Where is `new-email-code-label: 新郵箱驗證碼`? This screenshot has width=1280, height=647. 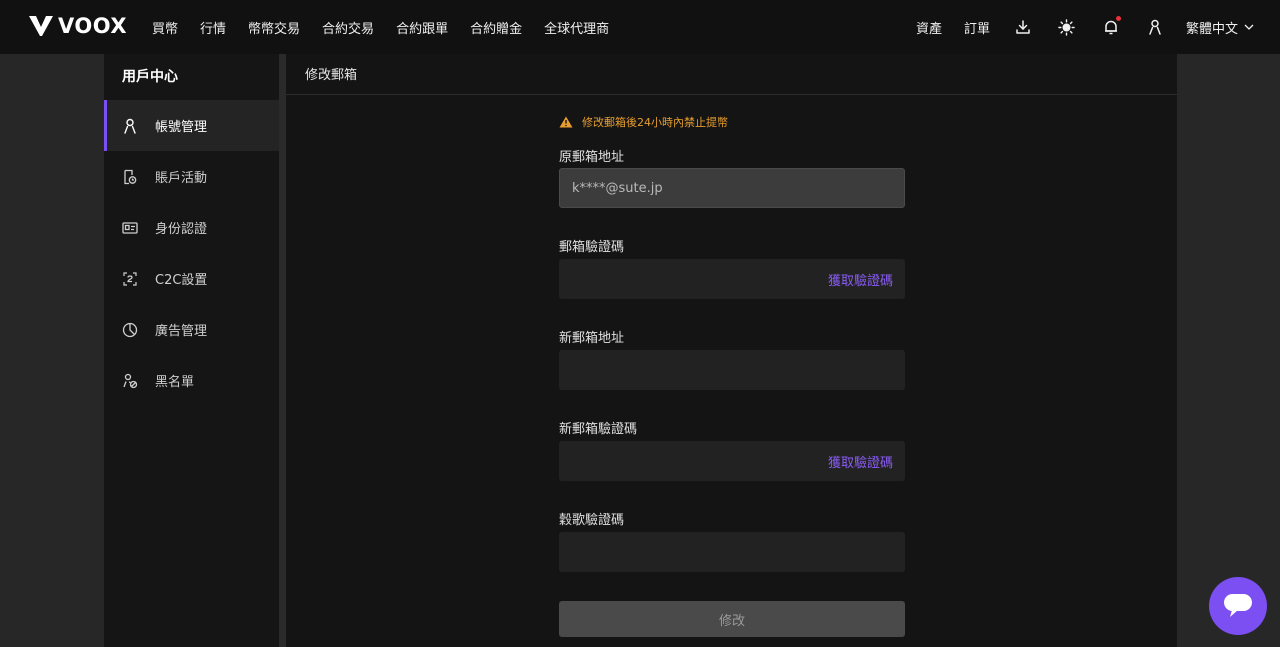
new-email-code-label: 新郵箱驗證碼 is located at coordinates (598, 429).